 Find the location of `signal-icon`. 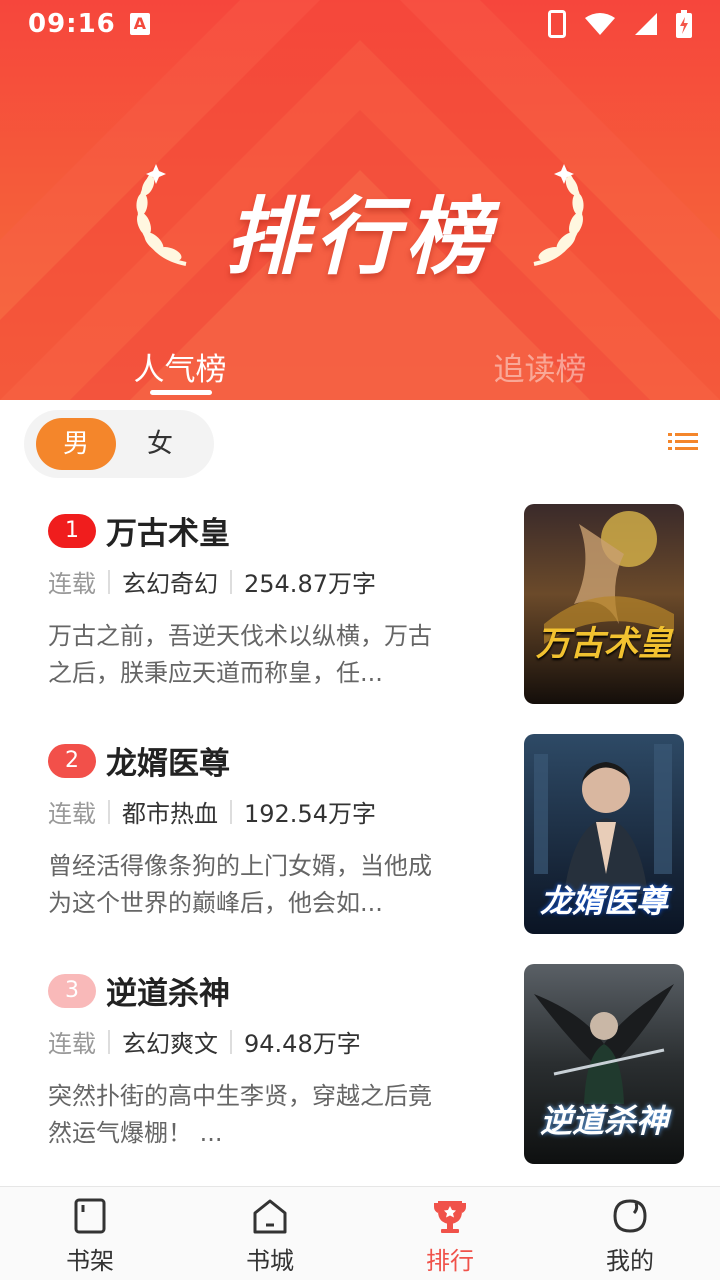

signal-icon is located at coordinates (646, 24).